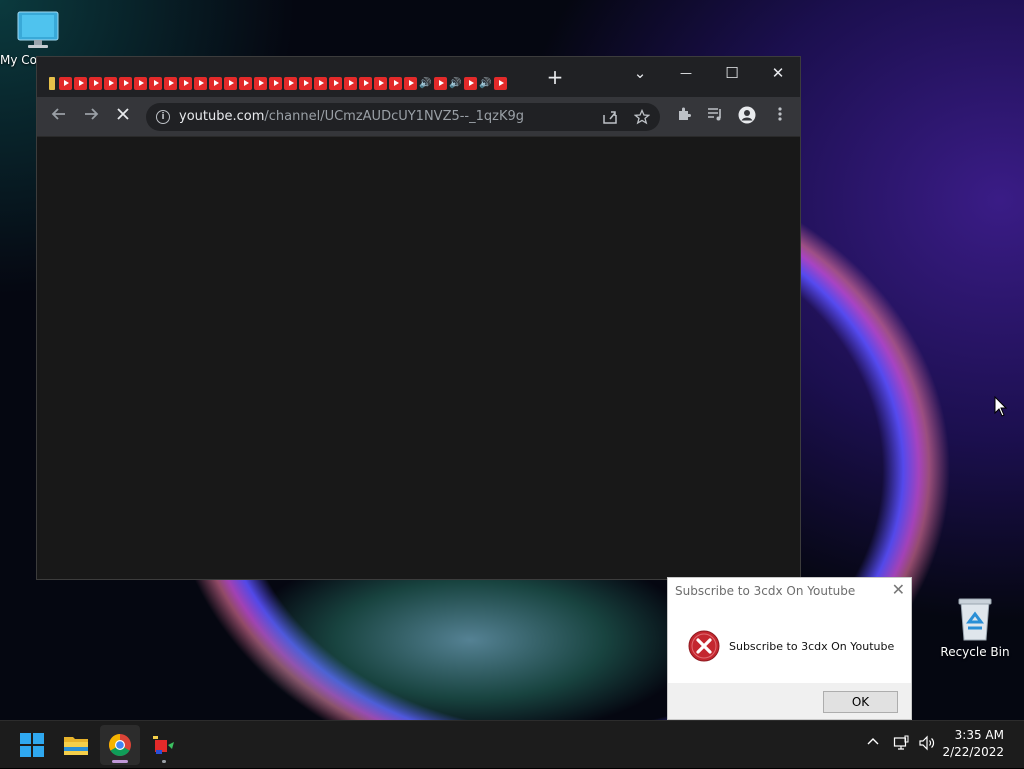 This screenshot has height=769, width=1024. I want to click on media-icon, so click(715, 117).